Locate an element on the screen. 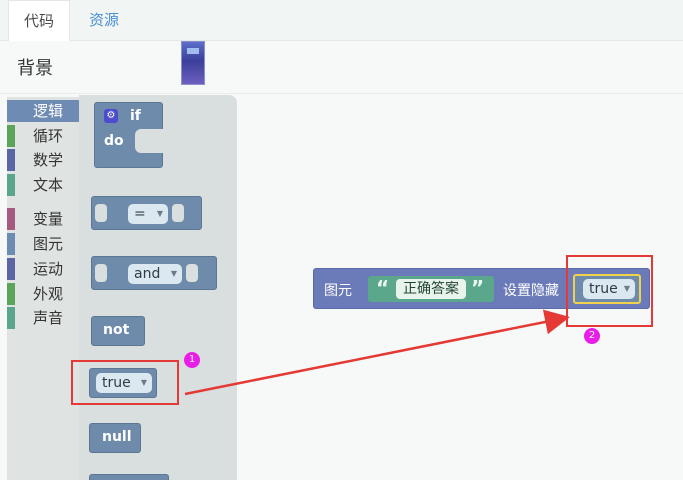 The height and width of the screenshot is (480, 683). category-logic: 逻辑 is located at coordinates (43, 111).